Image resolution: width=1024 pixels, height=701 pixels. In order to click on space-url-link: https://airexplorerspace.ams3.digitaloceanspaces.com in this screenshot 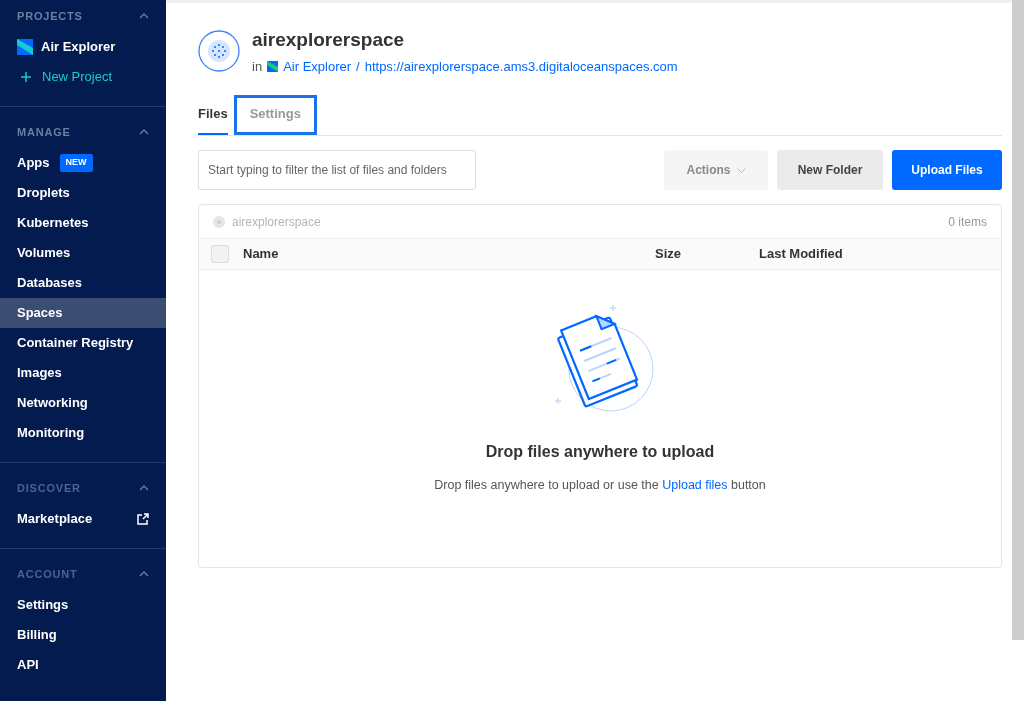, I will do `click(521, 66)`.